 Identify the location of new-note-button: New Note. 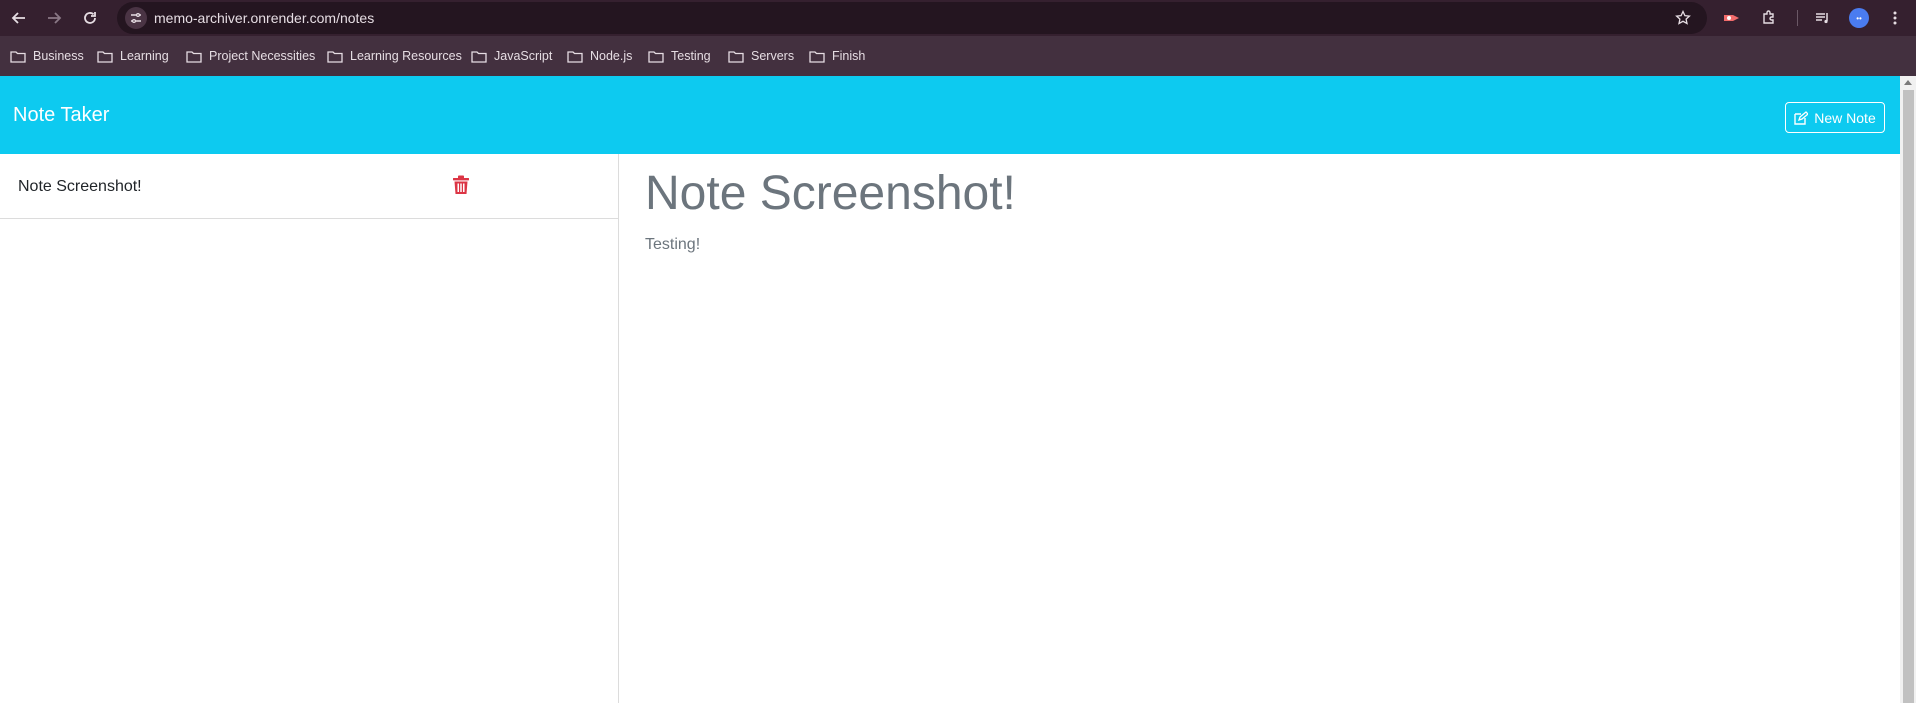
(1835, 117).